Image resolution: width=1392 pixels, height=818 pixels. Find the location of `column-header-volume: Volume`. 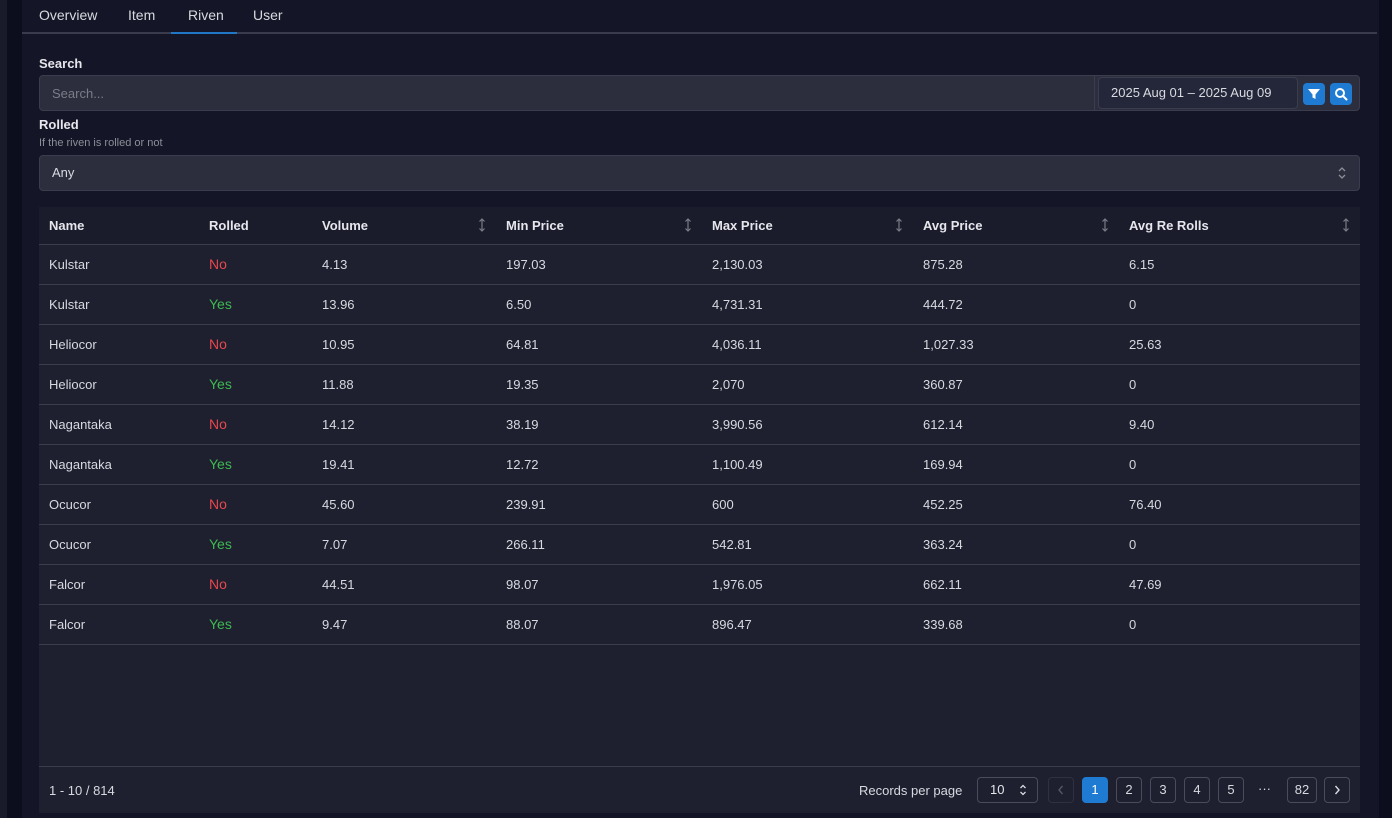

column-header-volume: Volume is located at coordinates (404, 226).